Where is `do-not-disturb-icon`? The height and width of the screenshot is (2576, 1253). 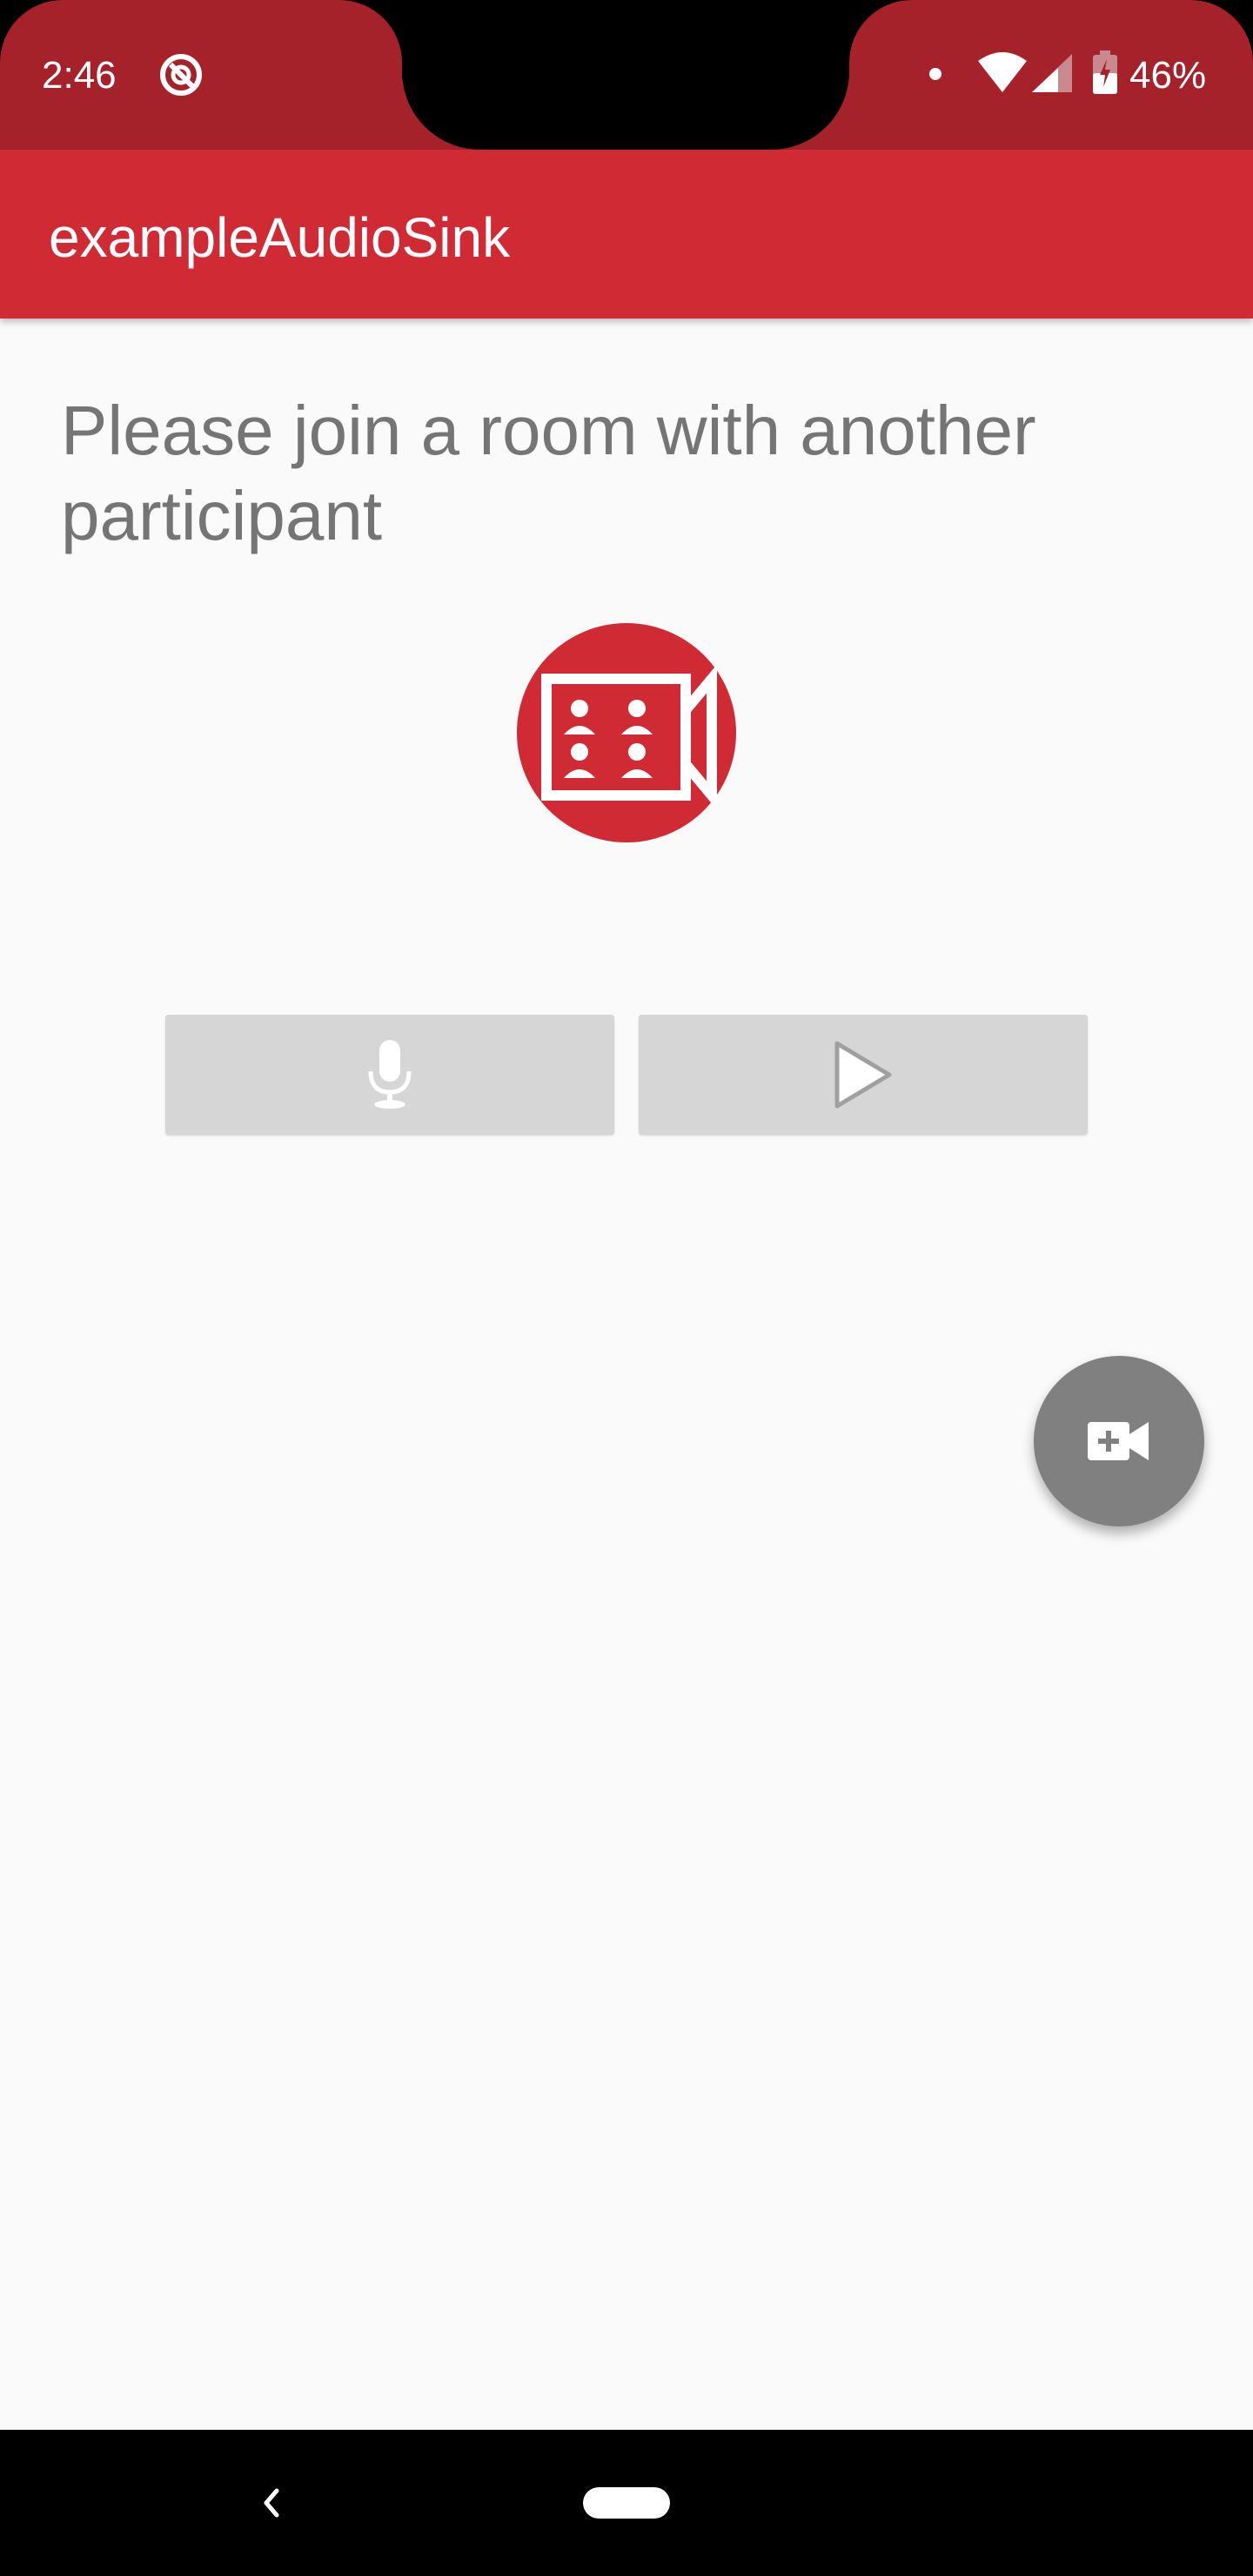
do-not-disturb-icon is located at coordinates (181, 77).